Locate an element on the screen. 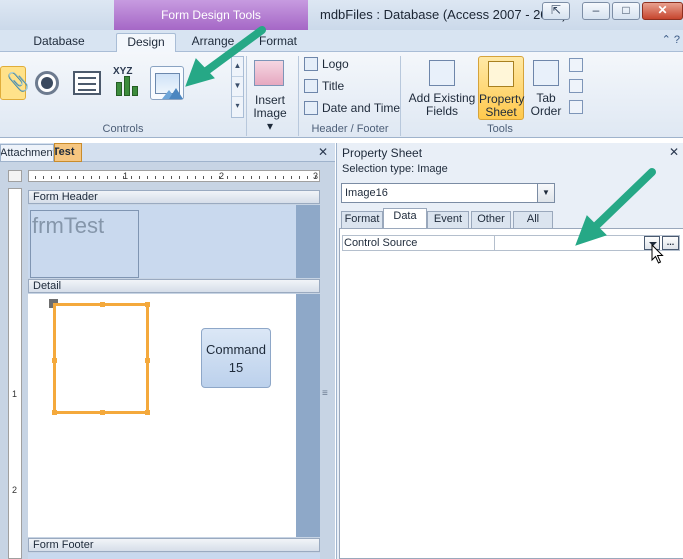 The image size is (683, 559). arrow-to-image-control is located at coordinates (233, 51).